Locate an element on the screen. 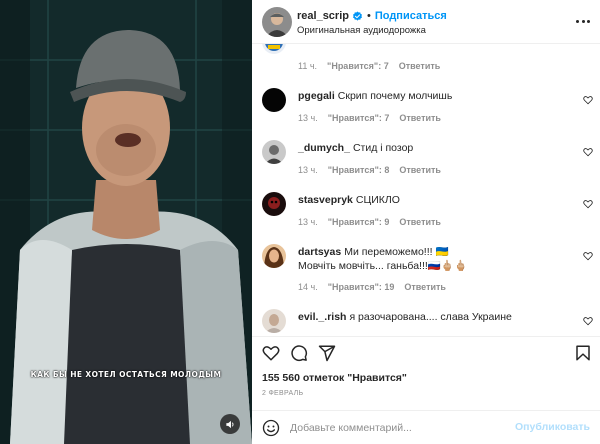 This screenshot has height=444, width=600. send-icon is located at coordinates (327, 353).